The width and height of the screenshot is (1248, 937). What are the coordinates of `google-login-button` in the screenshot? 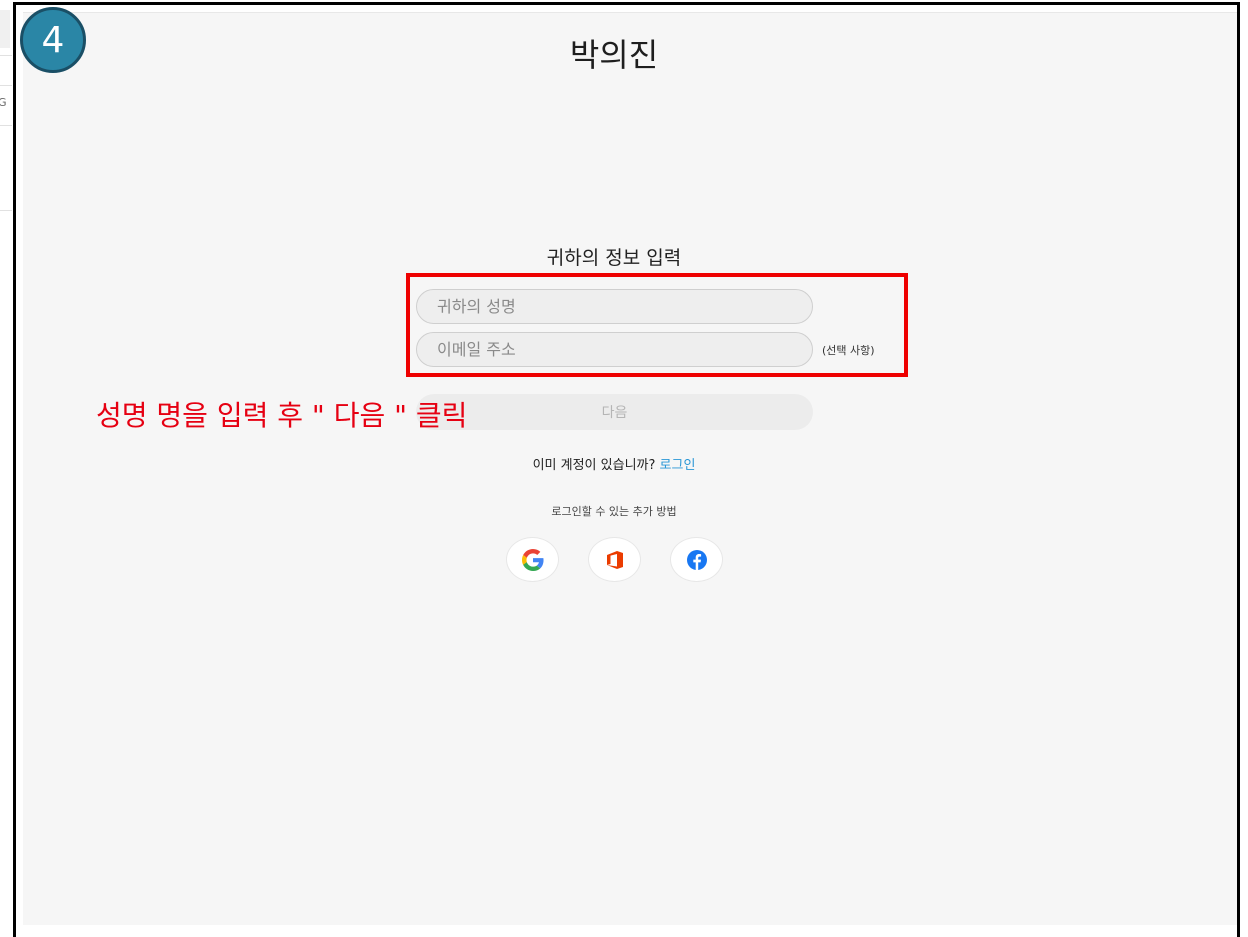 It's located at (532, 559).